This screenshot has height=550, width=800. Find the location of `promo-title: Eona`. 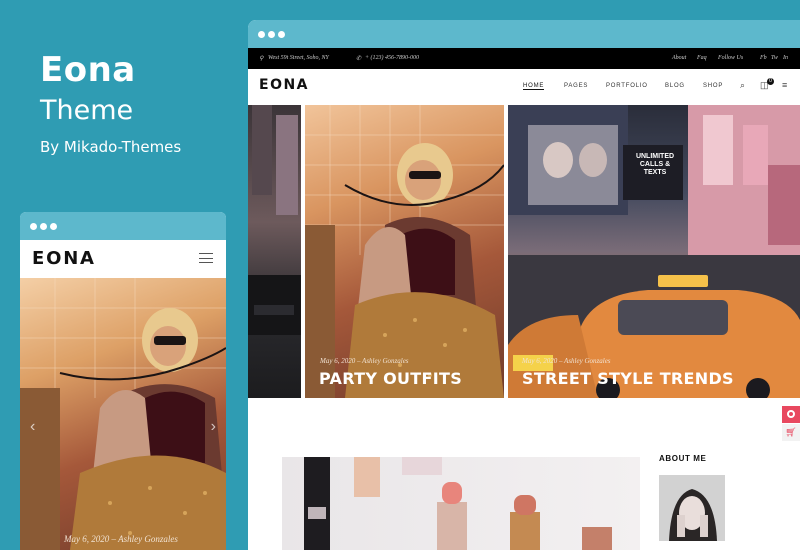

promo-title: Eona is located at coordinates (88, 70).